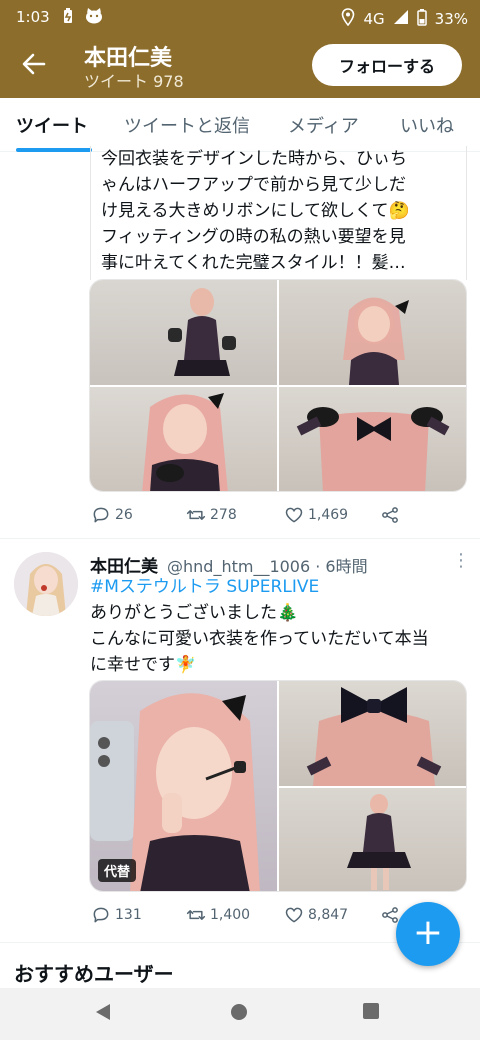  Describe the element at coordinates (253, 185) in the screenshot. I see `tweet-text-line: ゃんはハーフアップで前から見て少しだ` at that location.